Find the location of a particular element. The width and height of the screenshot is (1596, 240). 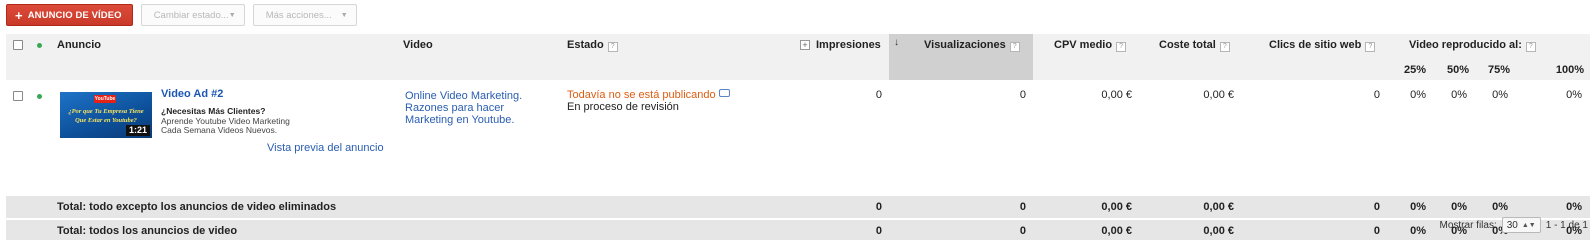

rows-per-page-select: 30 ▲▼ is located at coordinates (1521, 225).